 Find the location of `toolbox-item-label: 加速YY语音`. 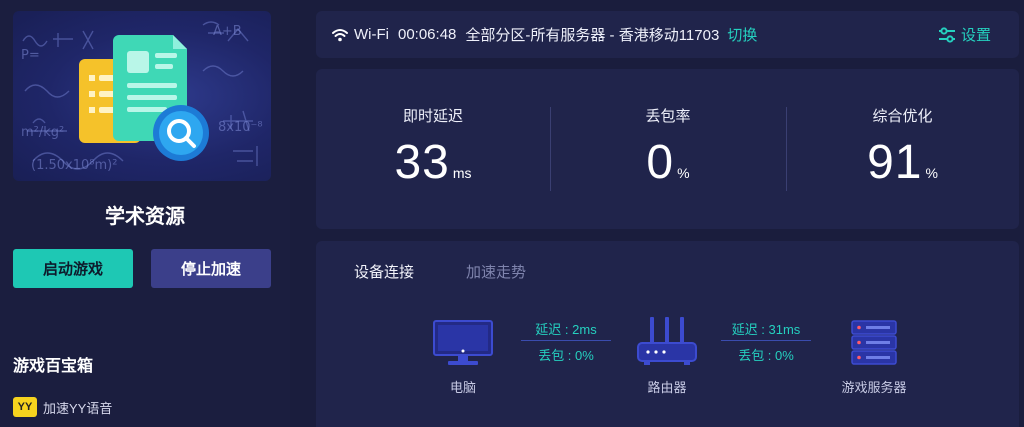

toolbox-item-label: 加速YY语音 is located at coordinates (78, 408).